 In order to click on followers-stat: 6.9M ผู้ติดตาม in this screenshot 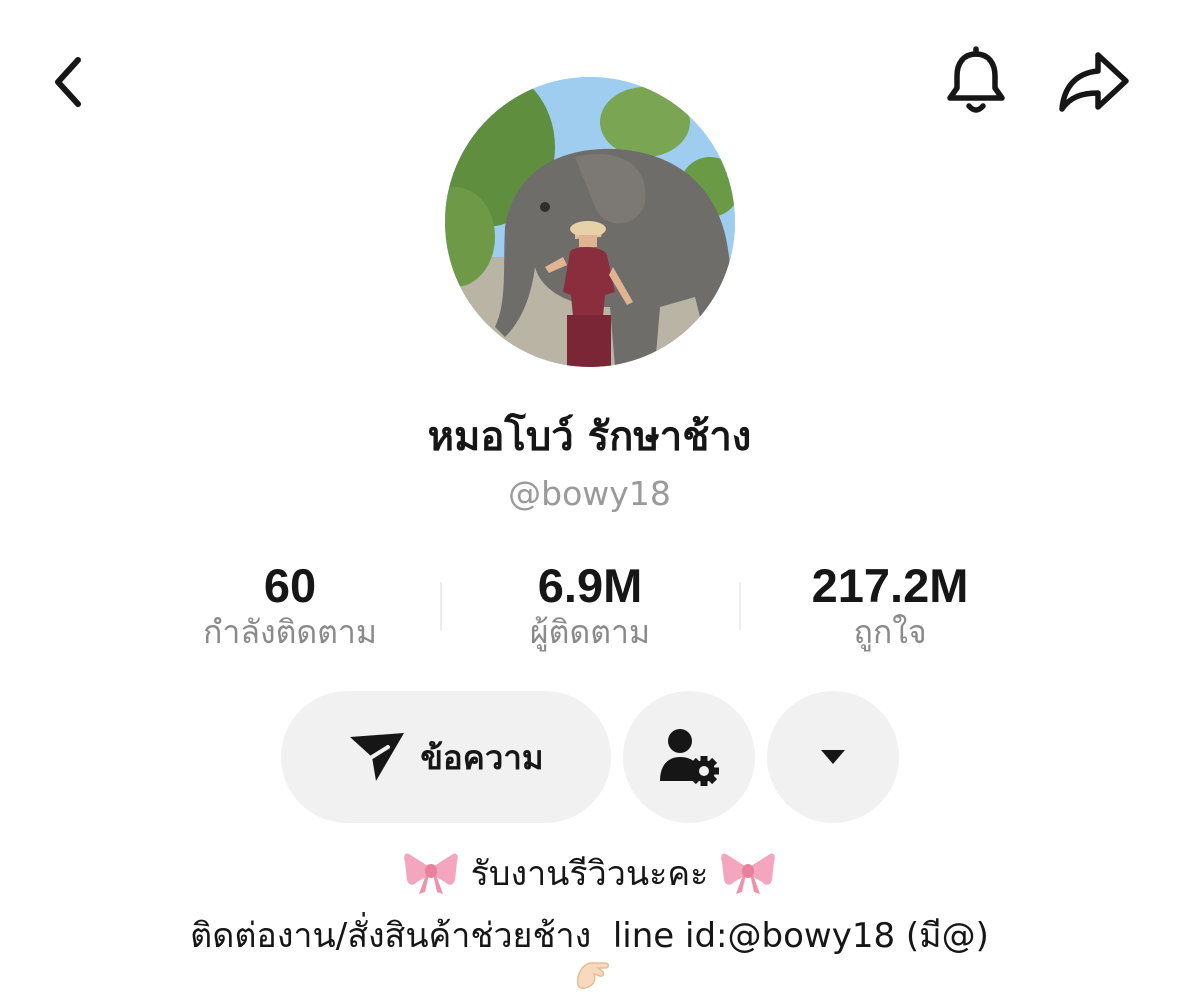, I will do `click(590, 606)`.